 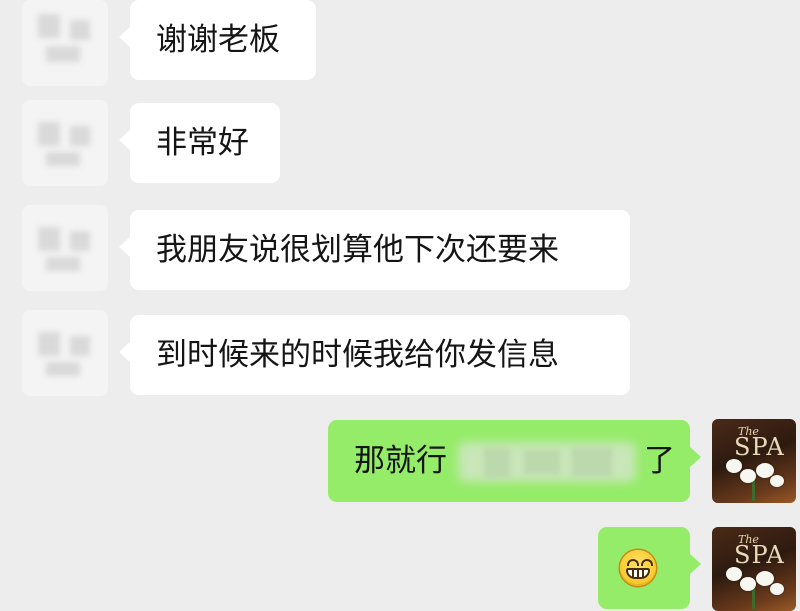 I want to click on message-text: 非常好, so click(x=202, y=142).